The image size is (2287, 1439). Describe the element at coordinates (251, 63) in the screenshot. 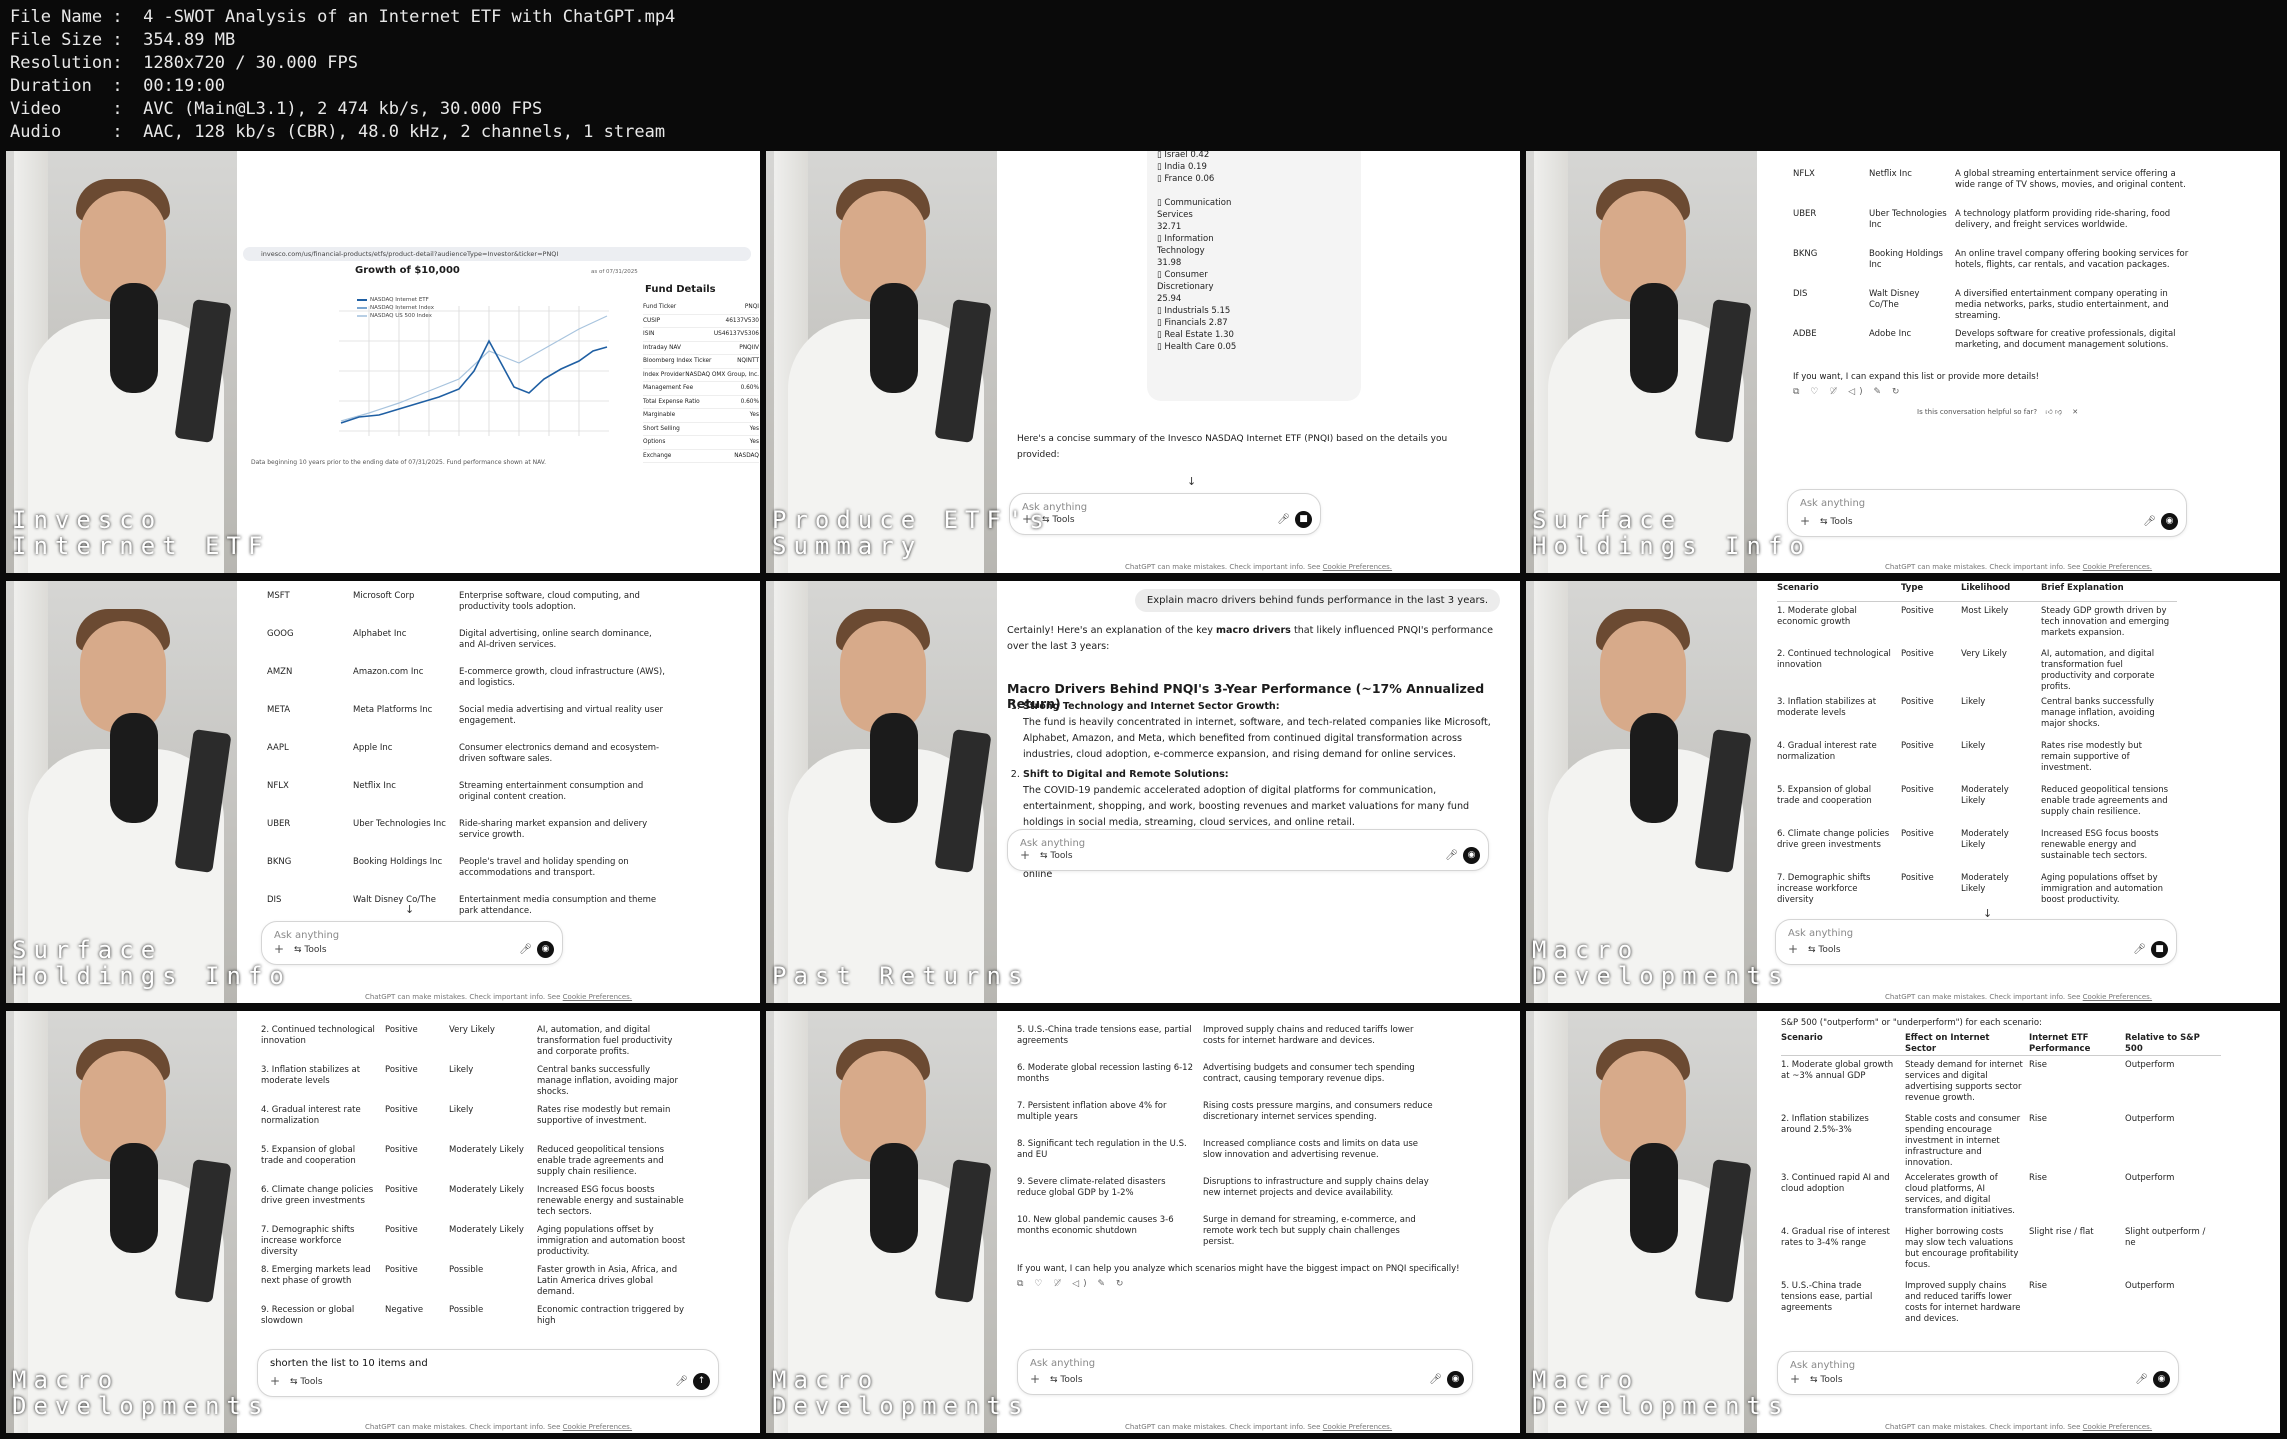

I see `file-info-value: 1280x720 / 30.000 FPS` at that location.